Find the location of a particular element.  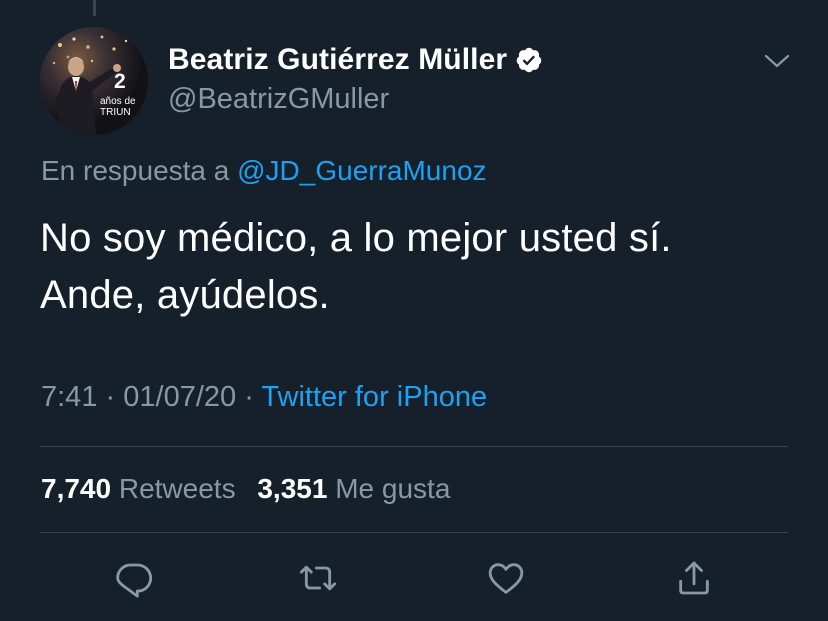

author-handle: @BeatrizGMuller is located at coordinates (278, 99).